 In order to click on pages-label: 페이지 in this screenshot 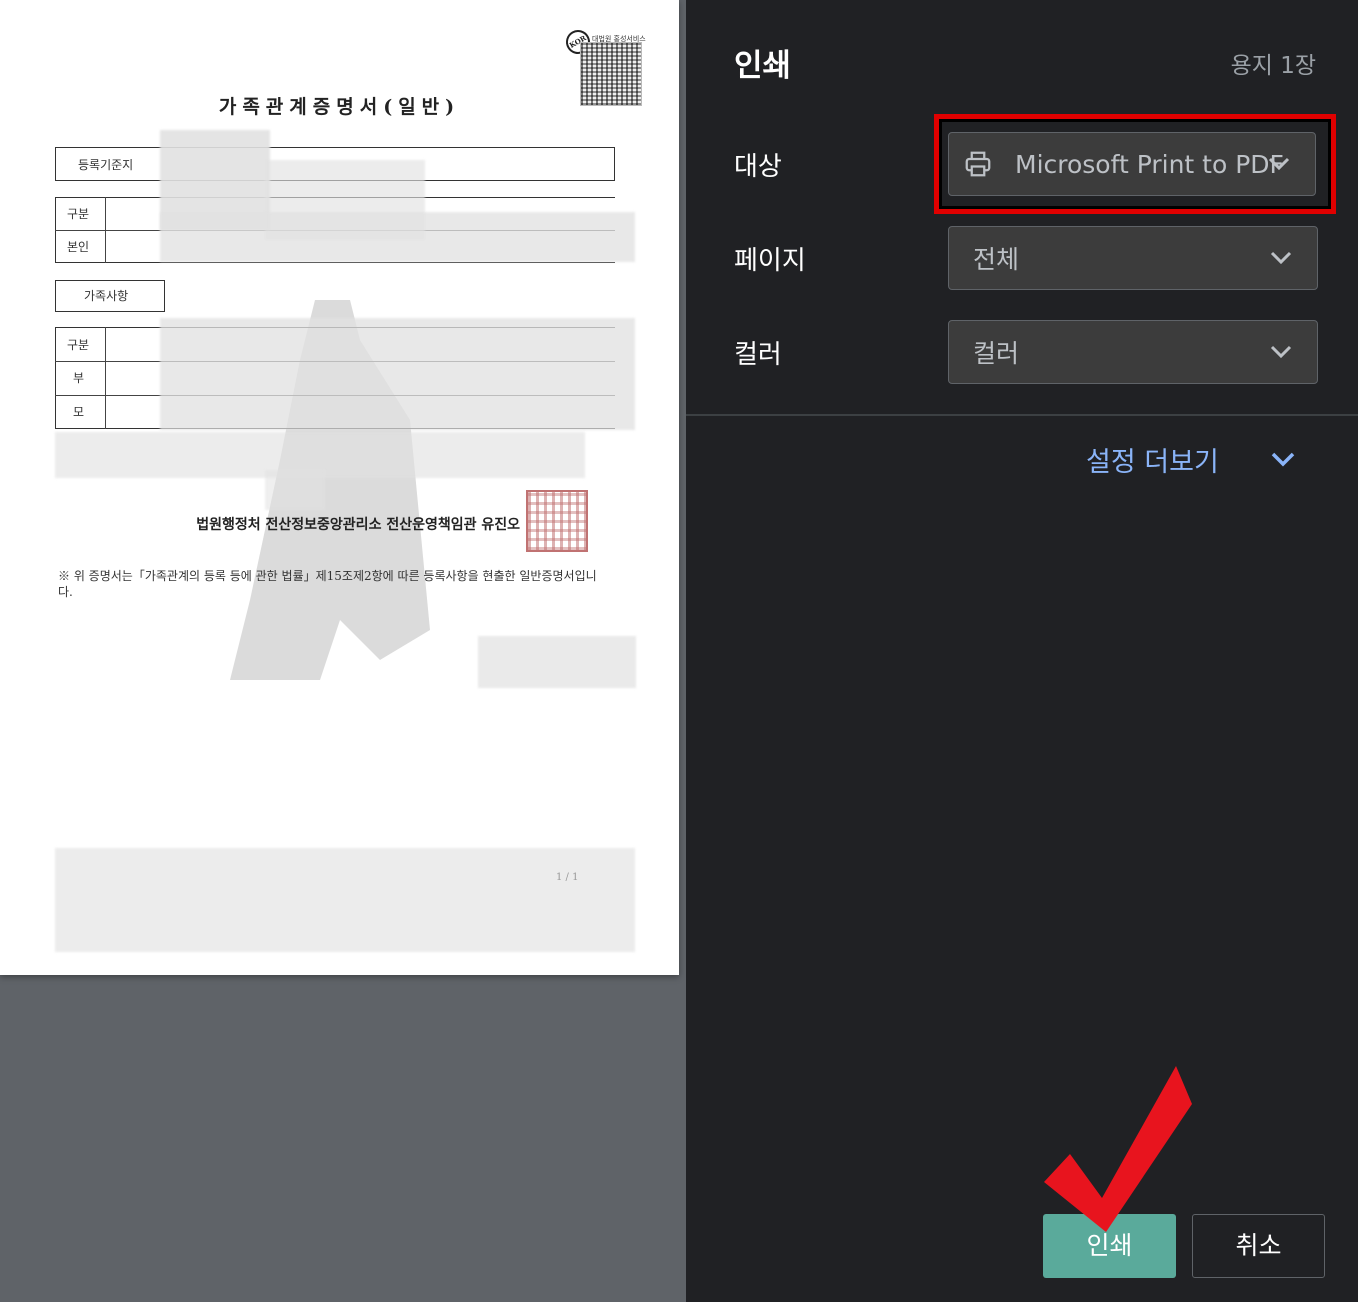, I will do `click(770, 261)`.